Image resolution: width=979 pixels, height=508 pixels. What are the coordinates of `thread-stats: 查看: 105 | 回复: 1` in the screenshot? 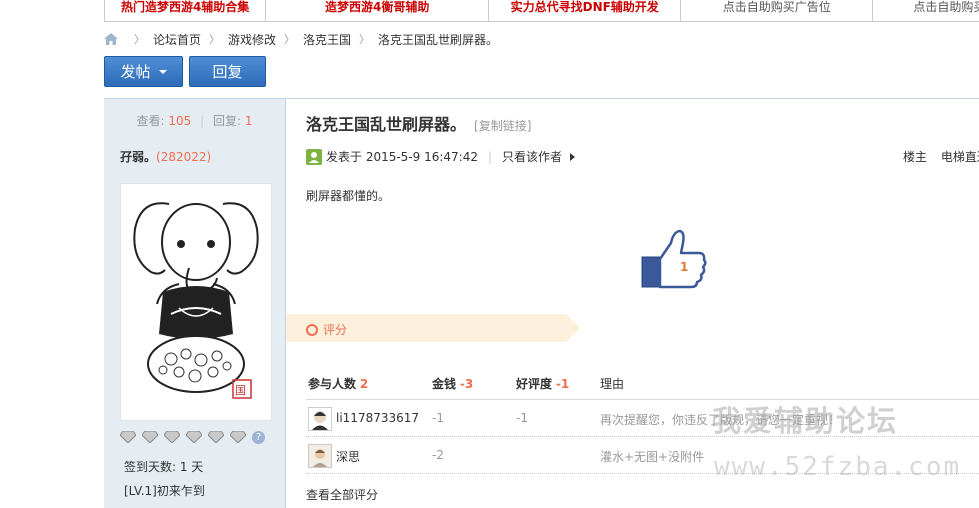 It's located at (194, 120).